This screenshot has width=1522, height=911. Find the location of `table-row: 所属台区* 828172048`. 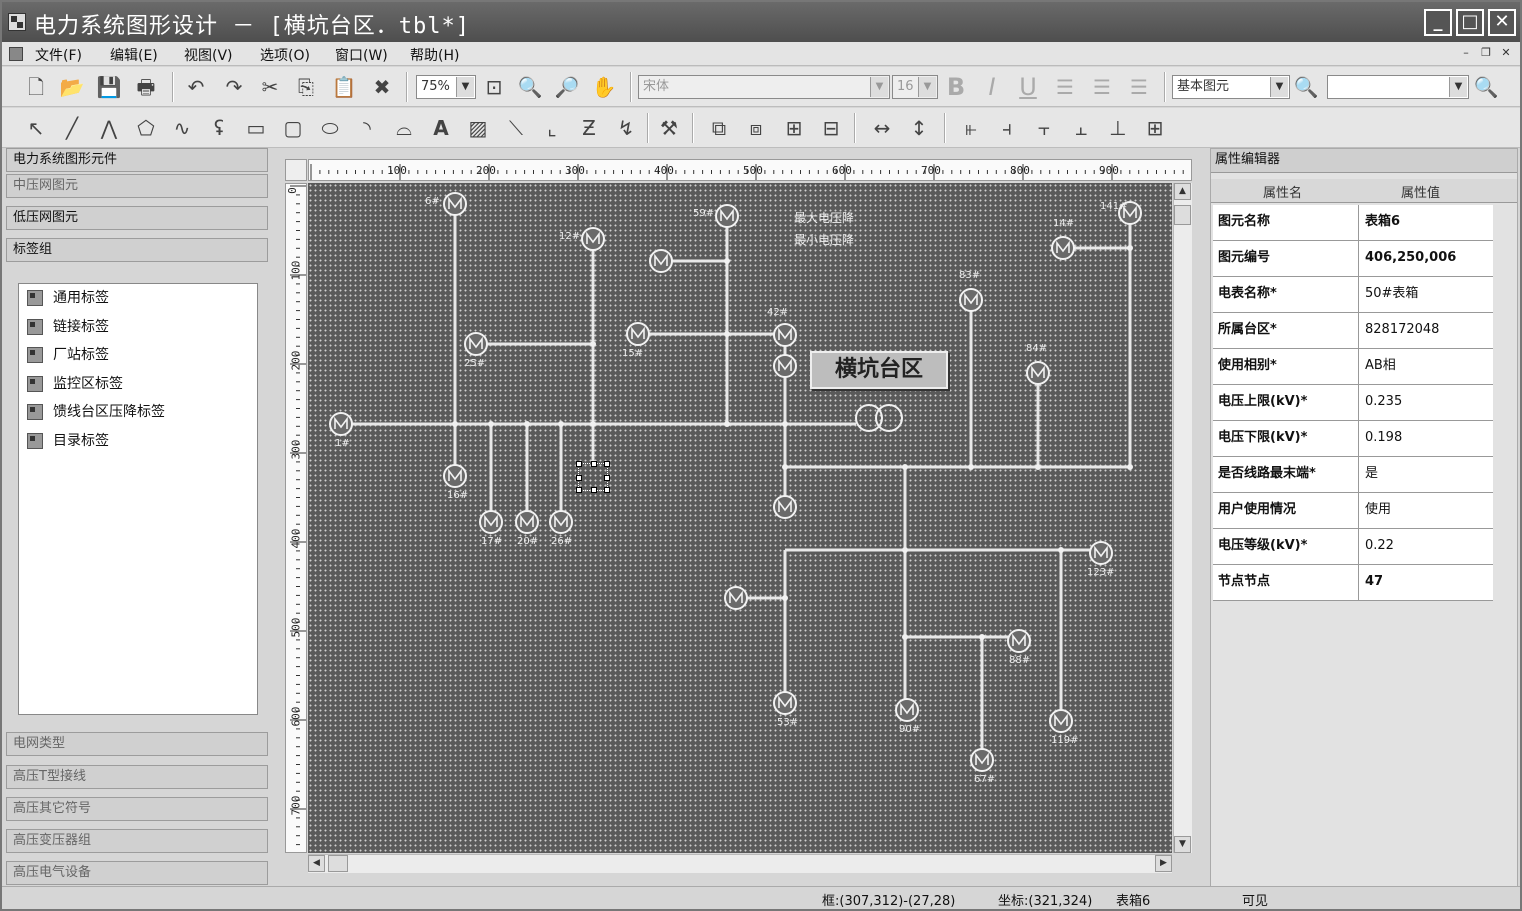

table-row: 所属台区* 828172048 is located at coordinates (1353, 331).